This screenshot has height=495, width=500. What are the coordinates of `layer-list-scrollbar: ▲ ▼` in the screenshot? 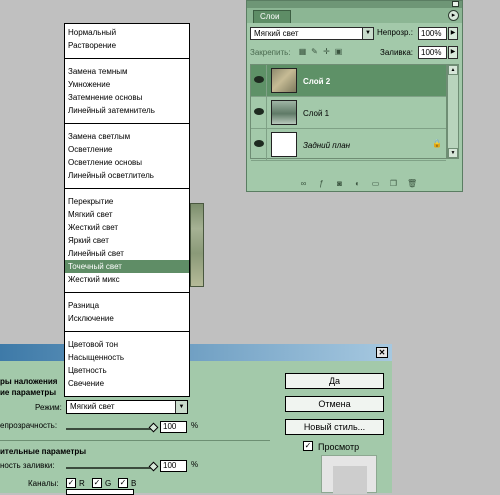 It's located at (453, 111).